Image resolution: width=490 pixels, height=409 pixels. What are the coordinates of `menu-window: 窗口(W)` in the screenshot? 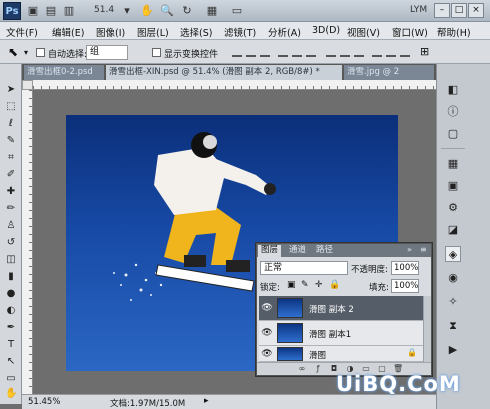 It's located at (410, 32).